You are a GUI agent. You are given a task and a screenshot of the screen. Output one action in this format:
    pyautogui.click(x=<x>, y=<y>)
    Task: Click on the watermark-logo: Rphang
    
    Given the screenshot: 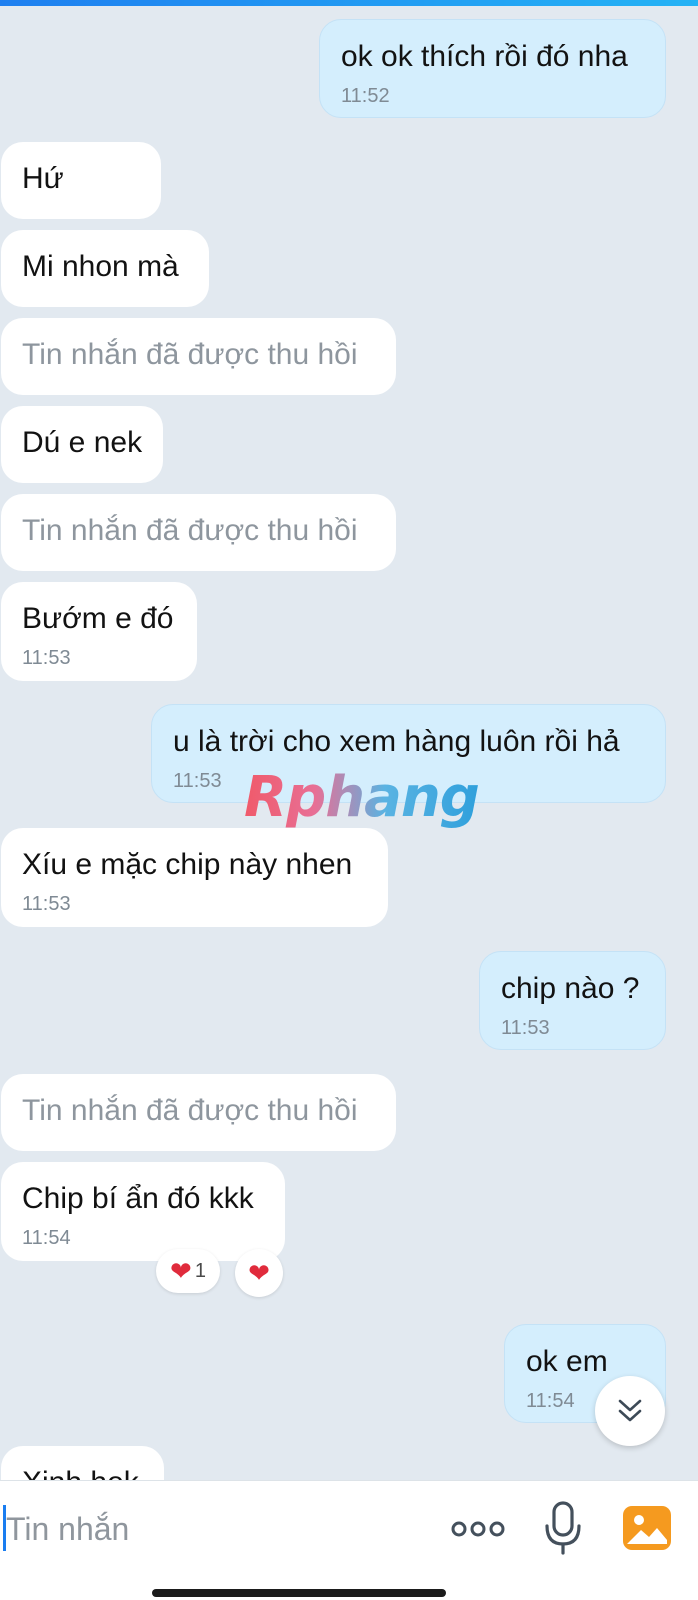 What is the action you would take?
    pyautogui.click(x=362, y=797)
    